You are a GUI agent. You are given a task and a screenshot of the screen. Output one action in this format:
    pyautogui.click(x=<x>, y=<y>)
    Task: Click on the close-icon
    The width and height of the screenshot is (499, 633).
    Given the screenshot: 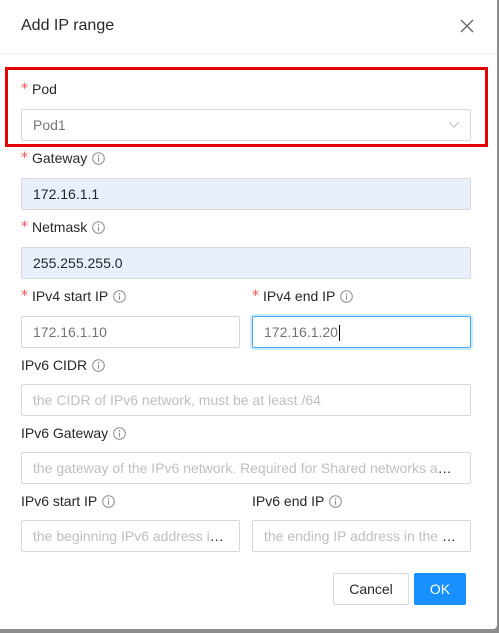 What is the action you would take?
    pyautogui.click(x=467, y=26)
    